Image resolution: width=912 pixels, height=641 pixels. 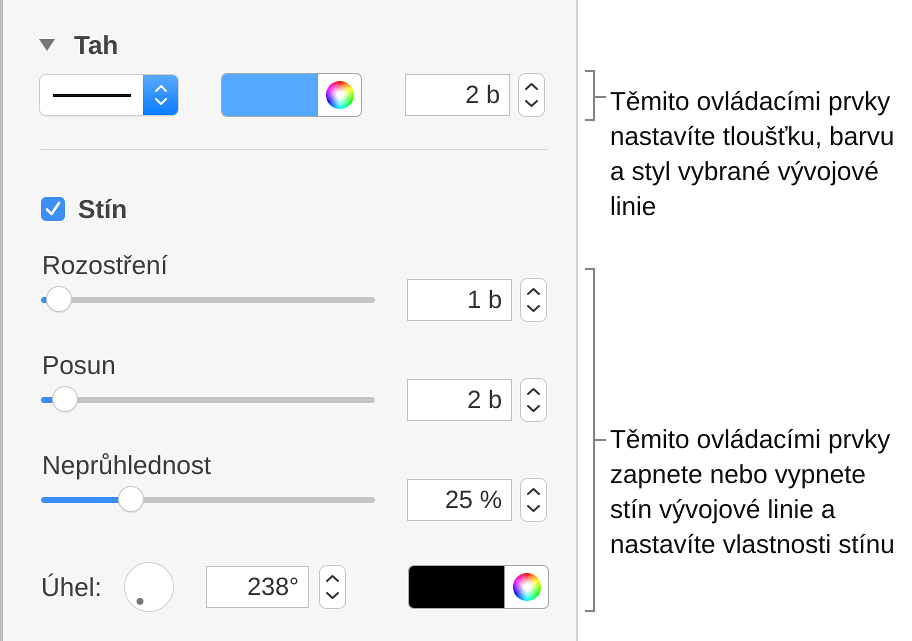 What do you see at coordinates (257, 587) in the screenshot?
I see `number-field: 238°` at bounding box center [257, 587].